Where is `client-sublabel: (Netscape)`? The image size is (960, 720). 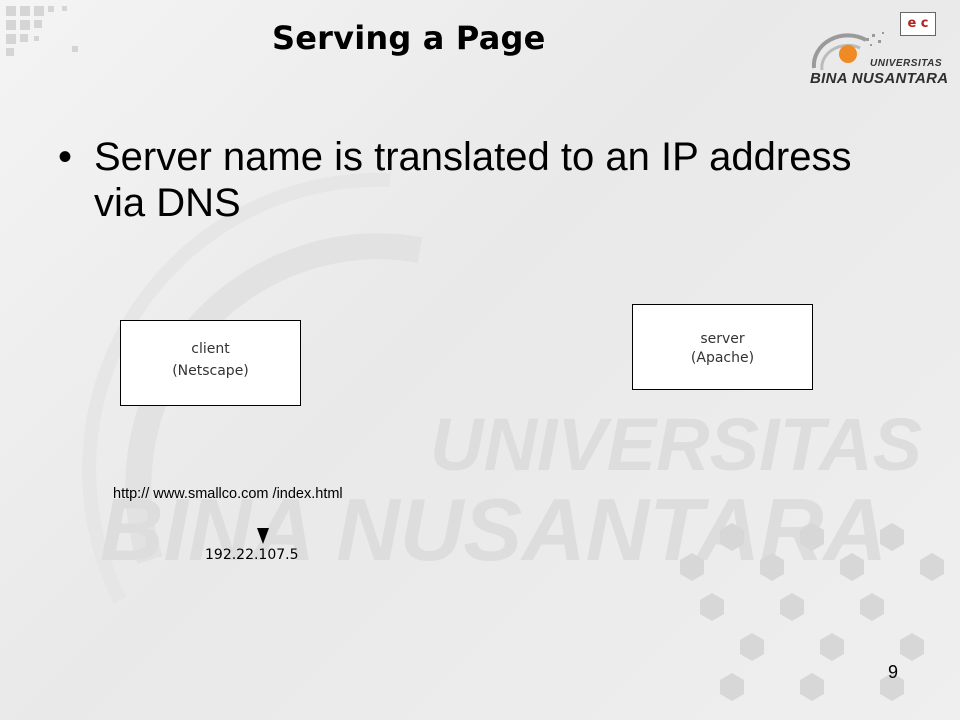
client-sublabel: (Netscape) is located at coordinates (210, 371).